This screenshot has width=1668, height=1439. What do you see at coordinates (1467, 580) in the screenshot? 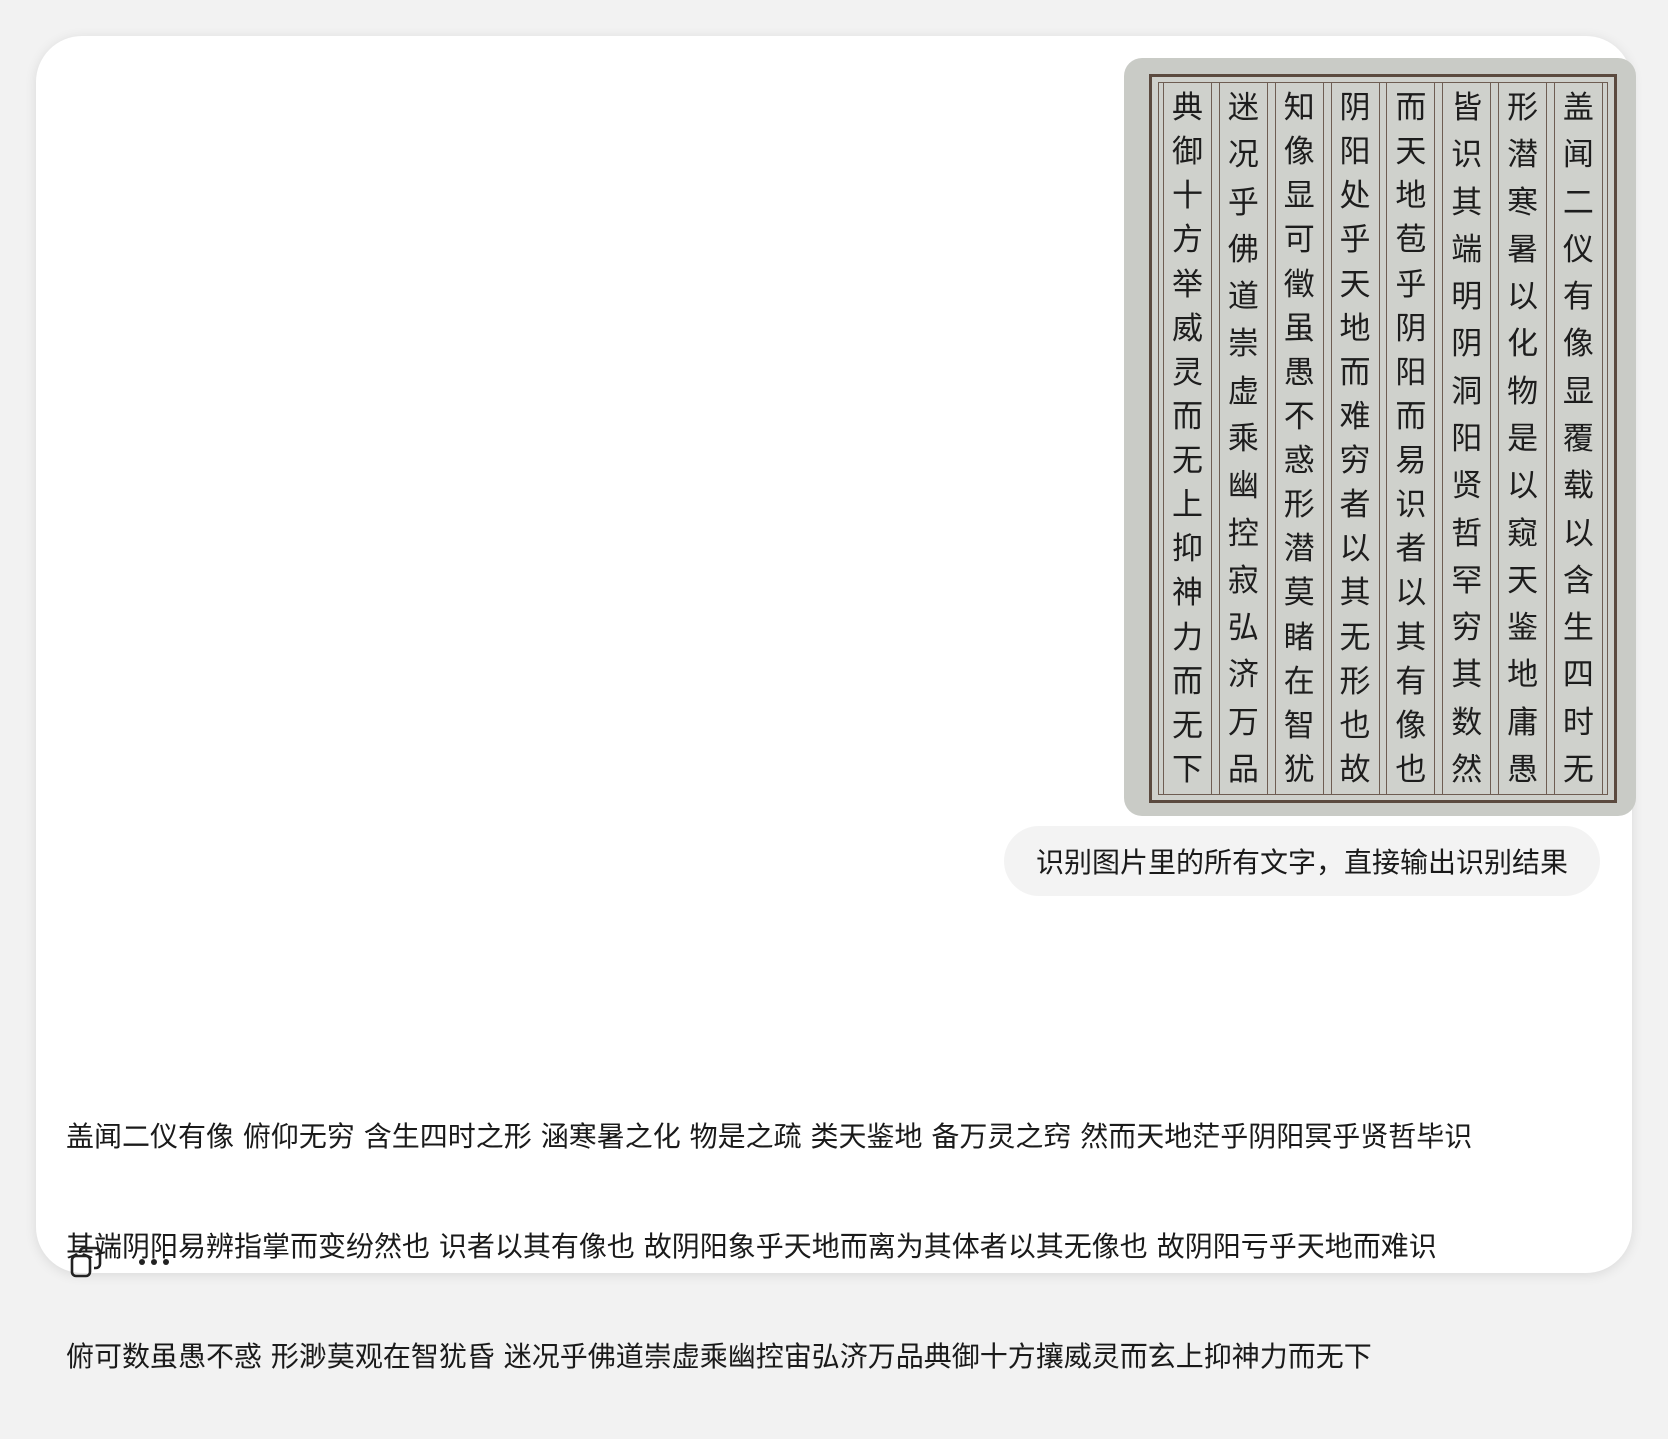
I see `calligraphy-char: 罕` at bounding box center [1467, 580].